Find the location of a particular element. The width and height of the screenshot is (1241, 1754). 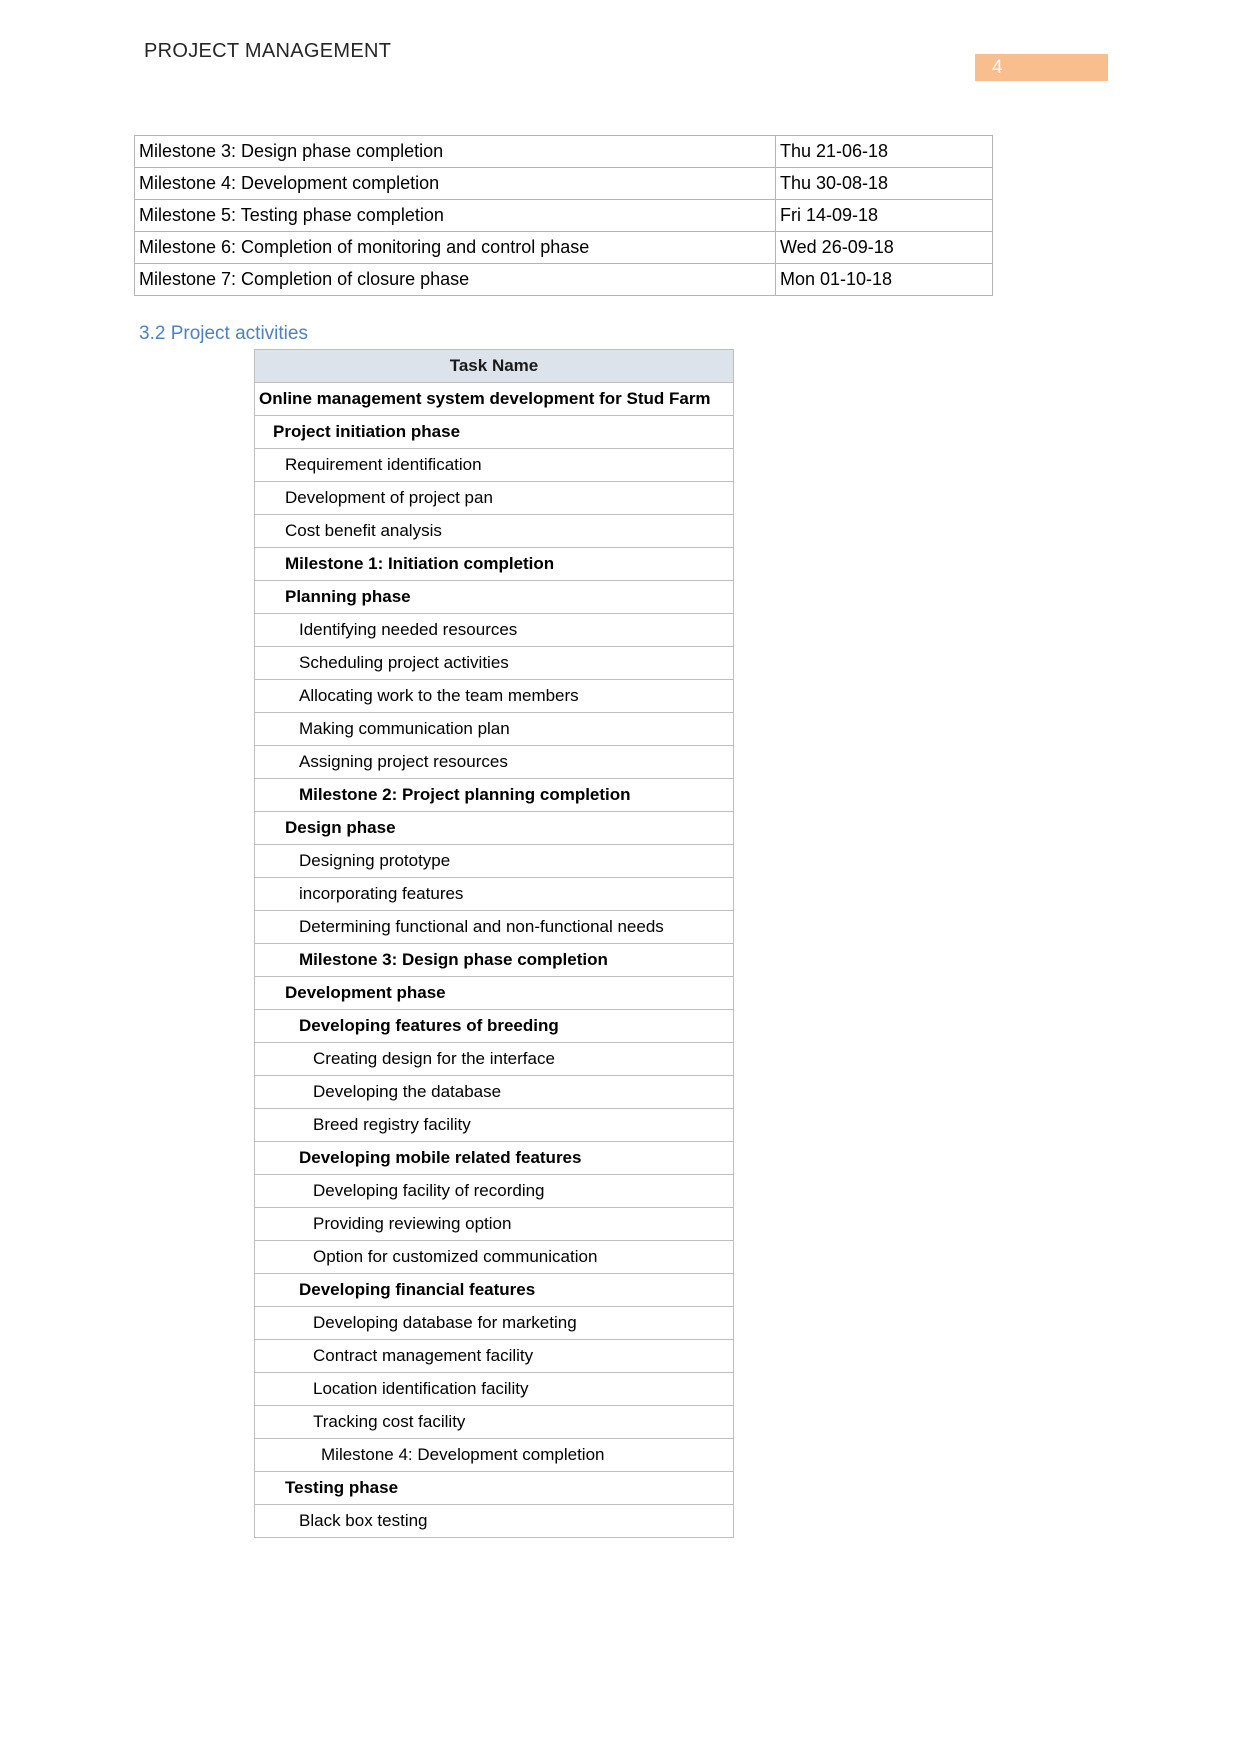

task-name-cell: Milestone 3: Design phase completion is located at coordinates (494, 960).